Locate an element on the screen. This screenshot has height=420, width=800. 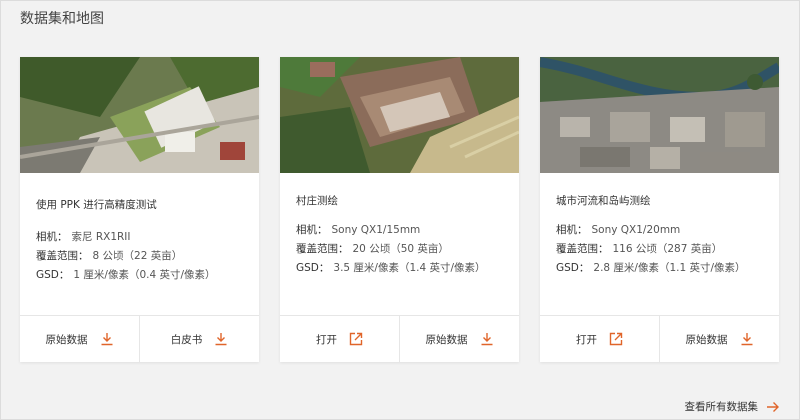
spec-gsd: GSD： 2.8 厘米/像素（1.1 英寸/像素） is located at coordinates (651, 267).